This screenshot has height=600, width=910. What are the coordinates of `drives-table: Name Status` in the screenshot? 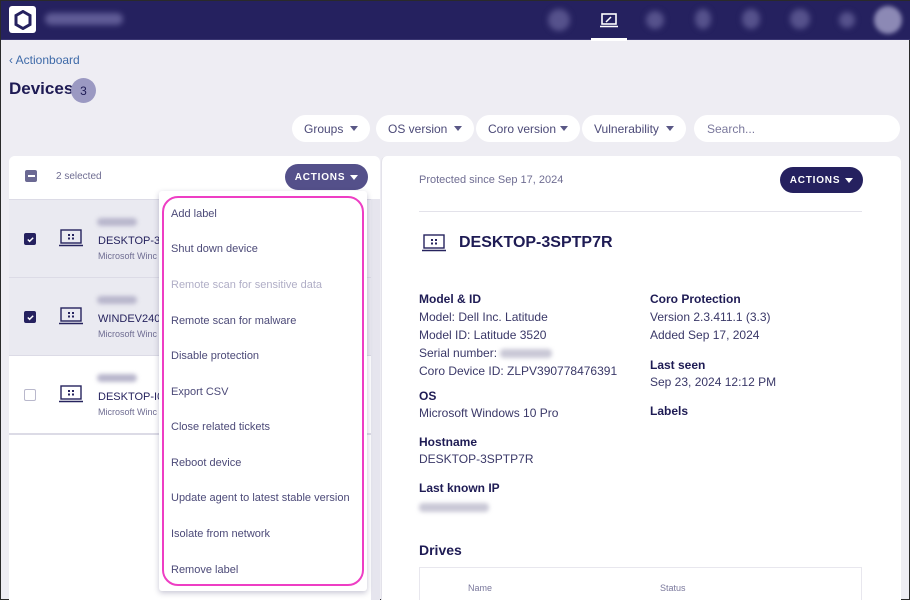 It's located at (640, 583).